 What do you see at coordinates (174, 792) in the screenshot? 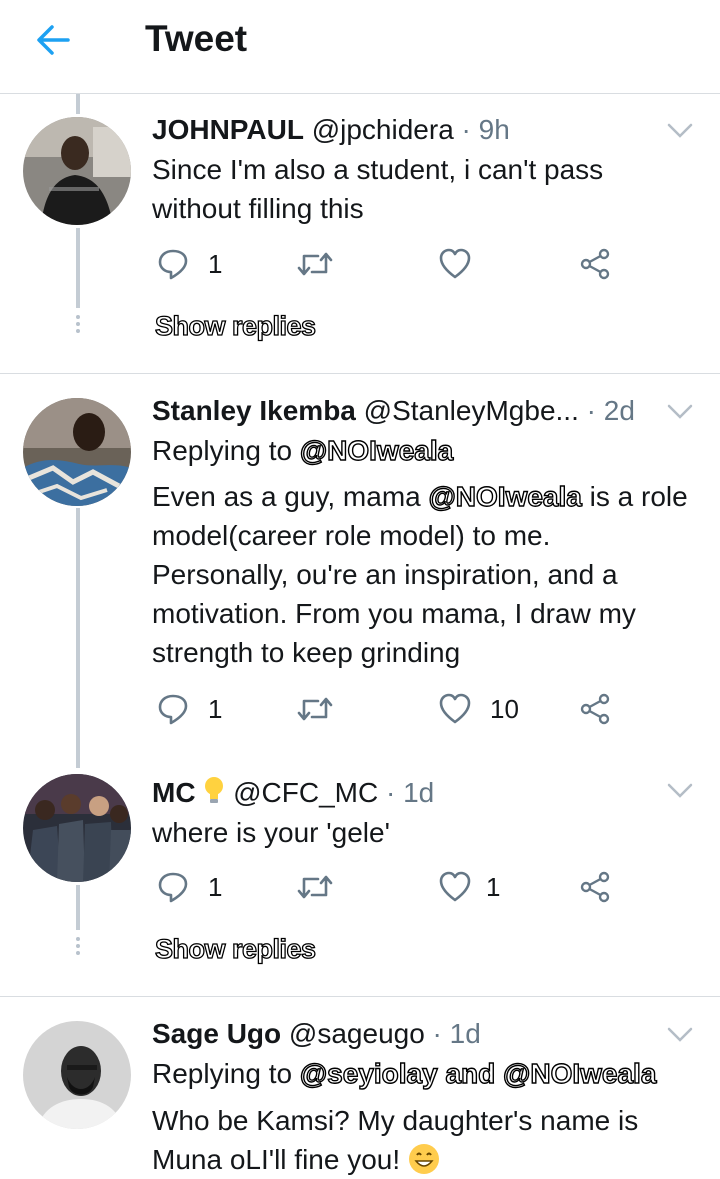
I see `user-name: MC` at bounding box center [174, 792].